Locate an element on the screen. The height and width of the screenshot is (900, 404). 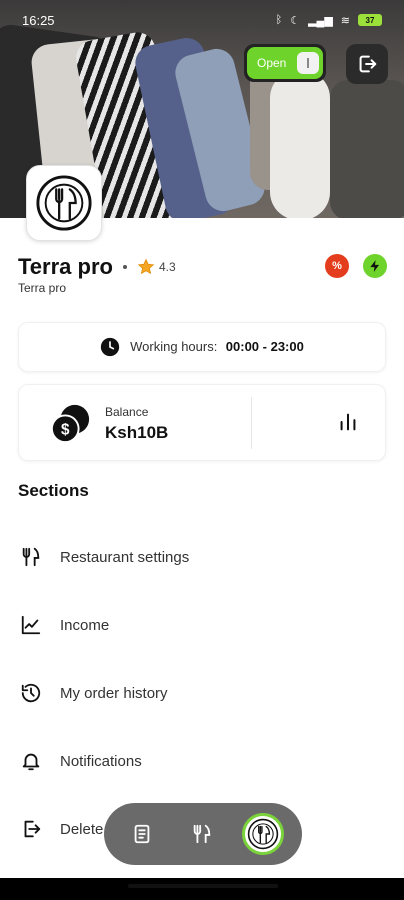
status-bar: 16:25 ᛒ ☾ ▂▄▆ ≋ 37 is located at coordinates (202, 20).